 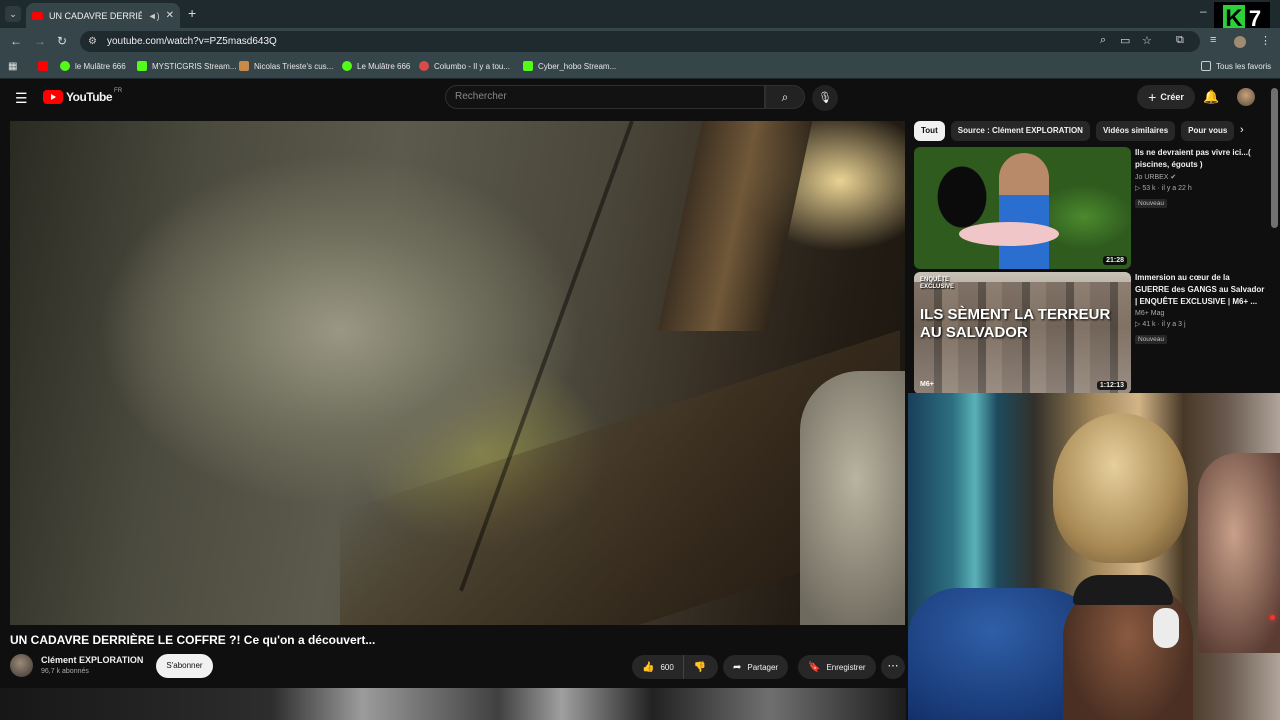 What do you see at coordinates (1180, 40) in the screenshot?
I see `extensions-icon: ⧉` at bounding box center [1180, 40].